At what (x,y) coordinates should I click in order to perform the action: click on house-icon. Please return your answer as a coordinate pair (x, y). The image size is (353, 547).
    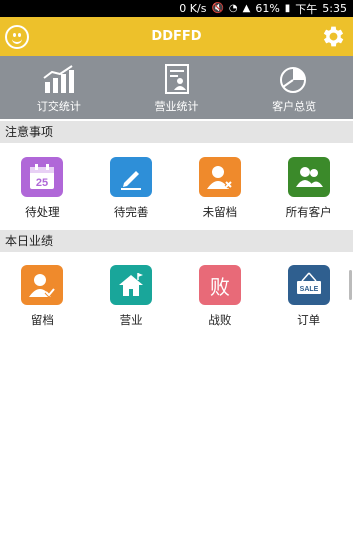
    Looking at the image, I should click on (131, 284).